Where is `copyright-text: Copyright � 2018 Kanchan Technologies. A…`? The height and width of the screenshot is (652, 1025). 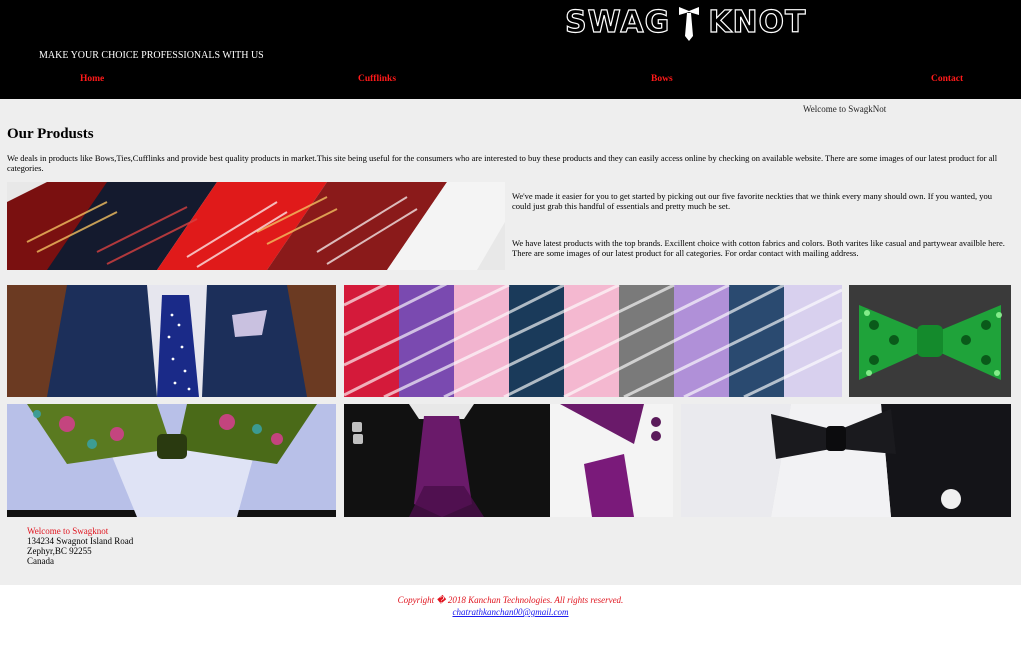
copyright-text: Copyright � 2018 Kanchan Technologies. A… is located at coordinates (510, 600).